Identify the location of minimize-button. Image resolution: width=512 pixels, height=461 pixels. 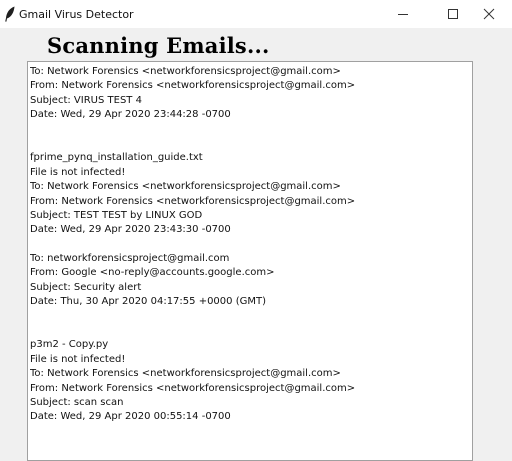
(403, 14).